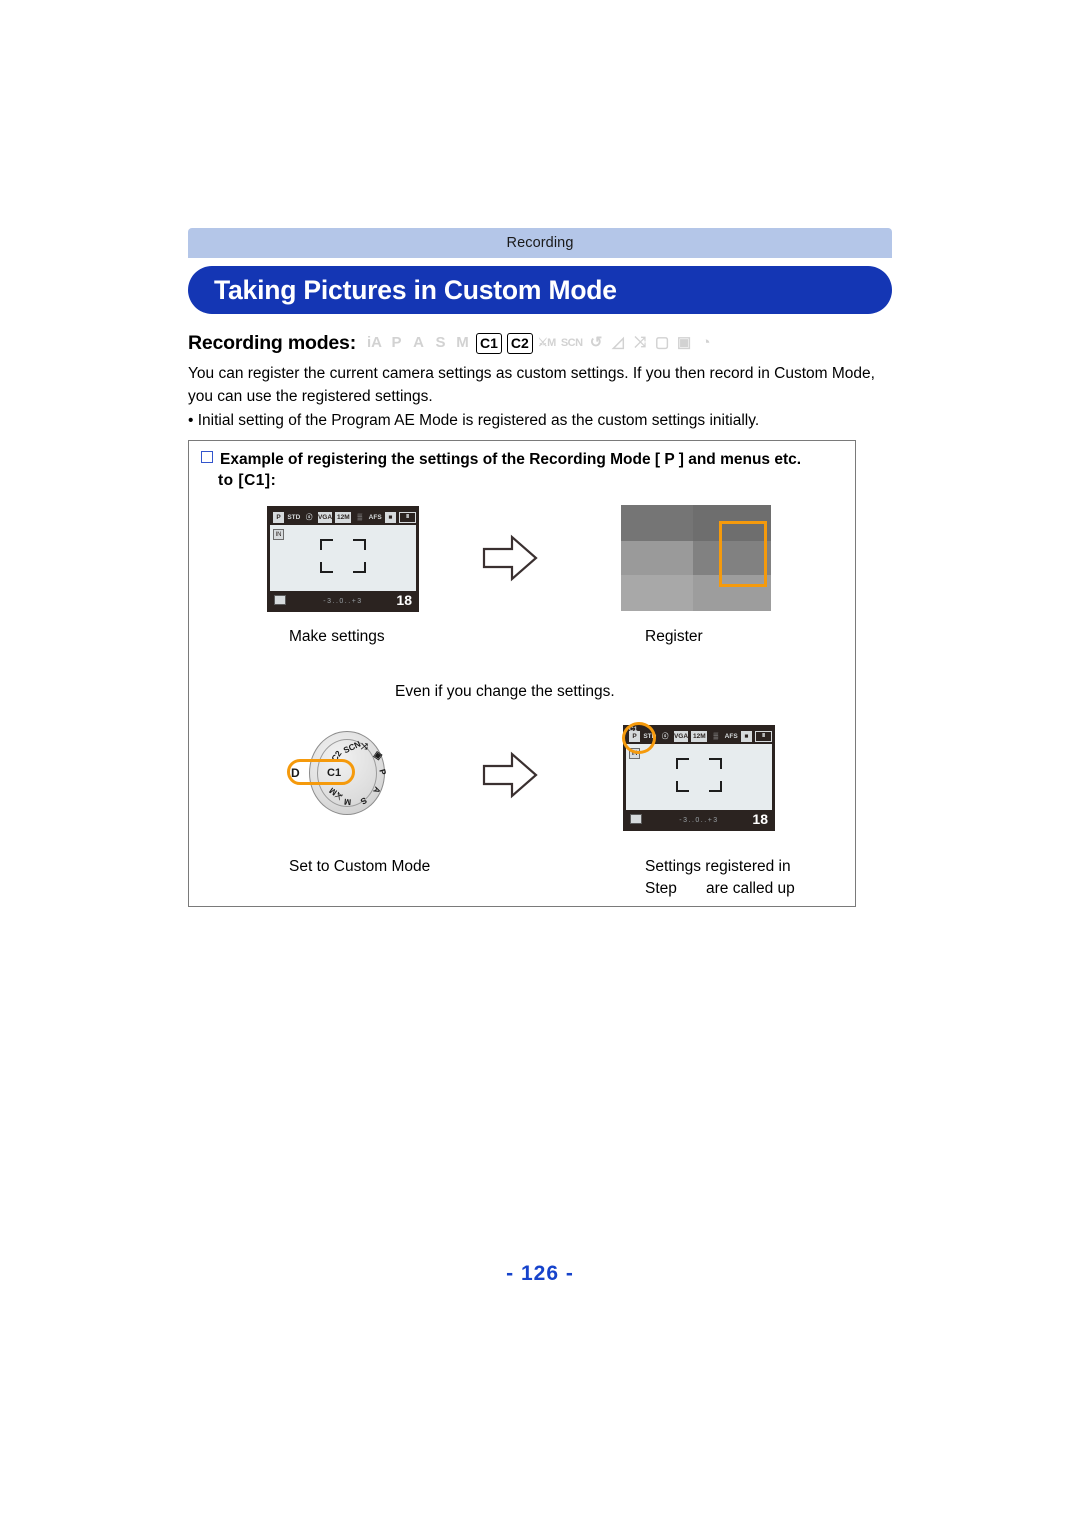  What do you see at coordinates (404, 600) in the screenshot?
I see `shots-remaining: 18` at bounding box center [404, 600].